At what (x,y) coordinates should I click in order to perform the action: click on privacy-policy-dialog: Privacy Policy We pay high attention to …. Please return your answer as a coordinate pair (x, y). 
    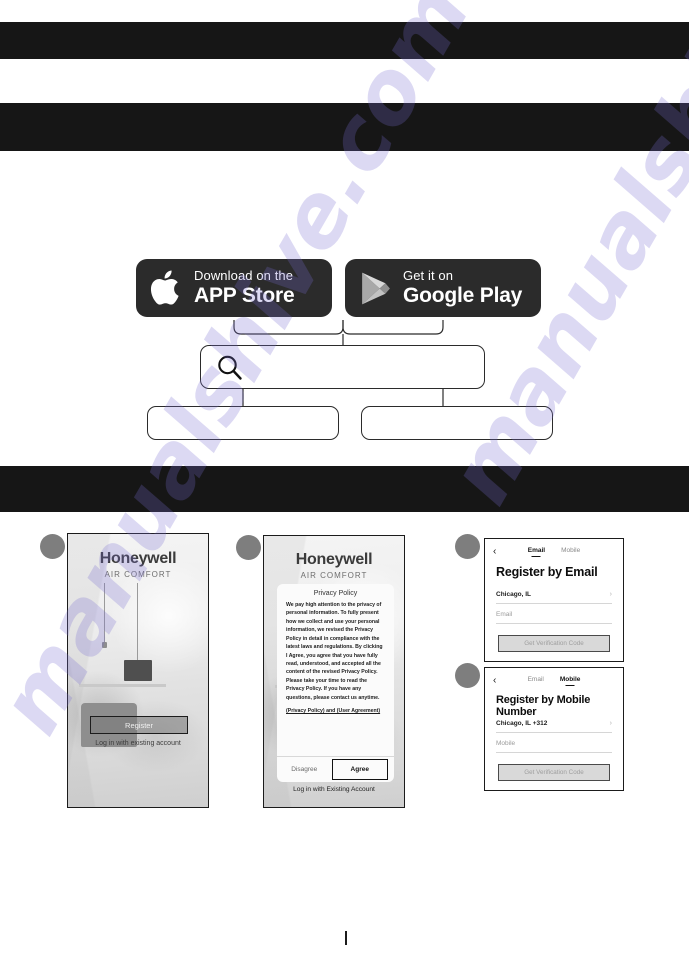
    Looking at the image, I should click on (335, 683).